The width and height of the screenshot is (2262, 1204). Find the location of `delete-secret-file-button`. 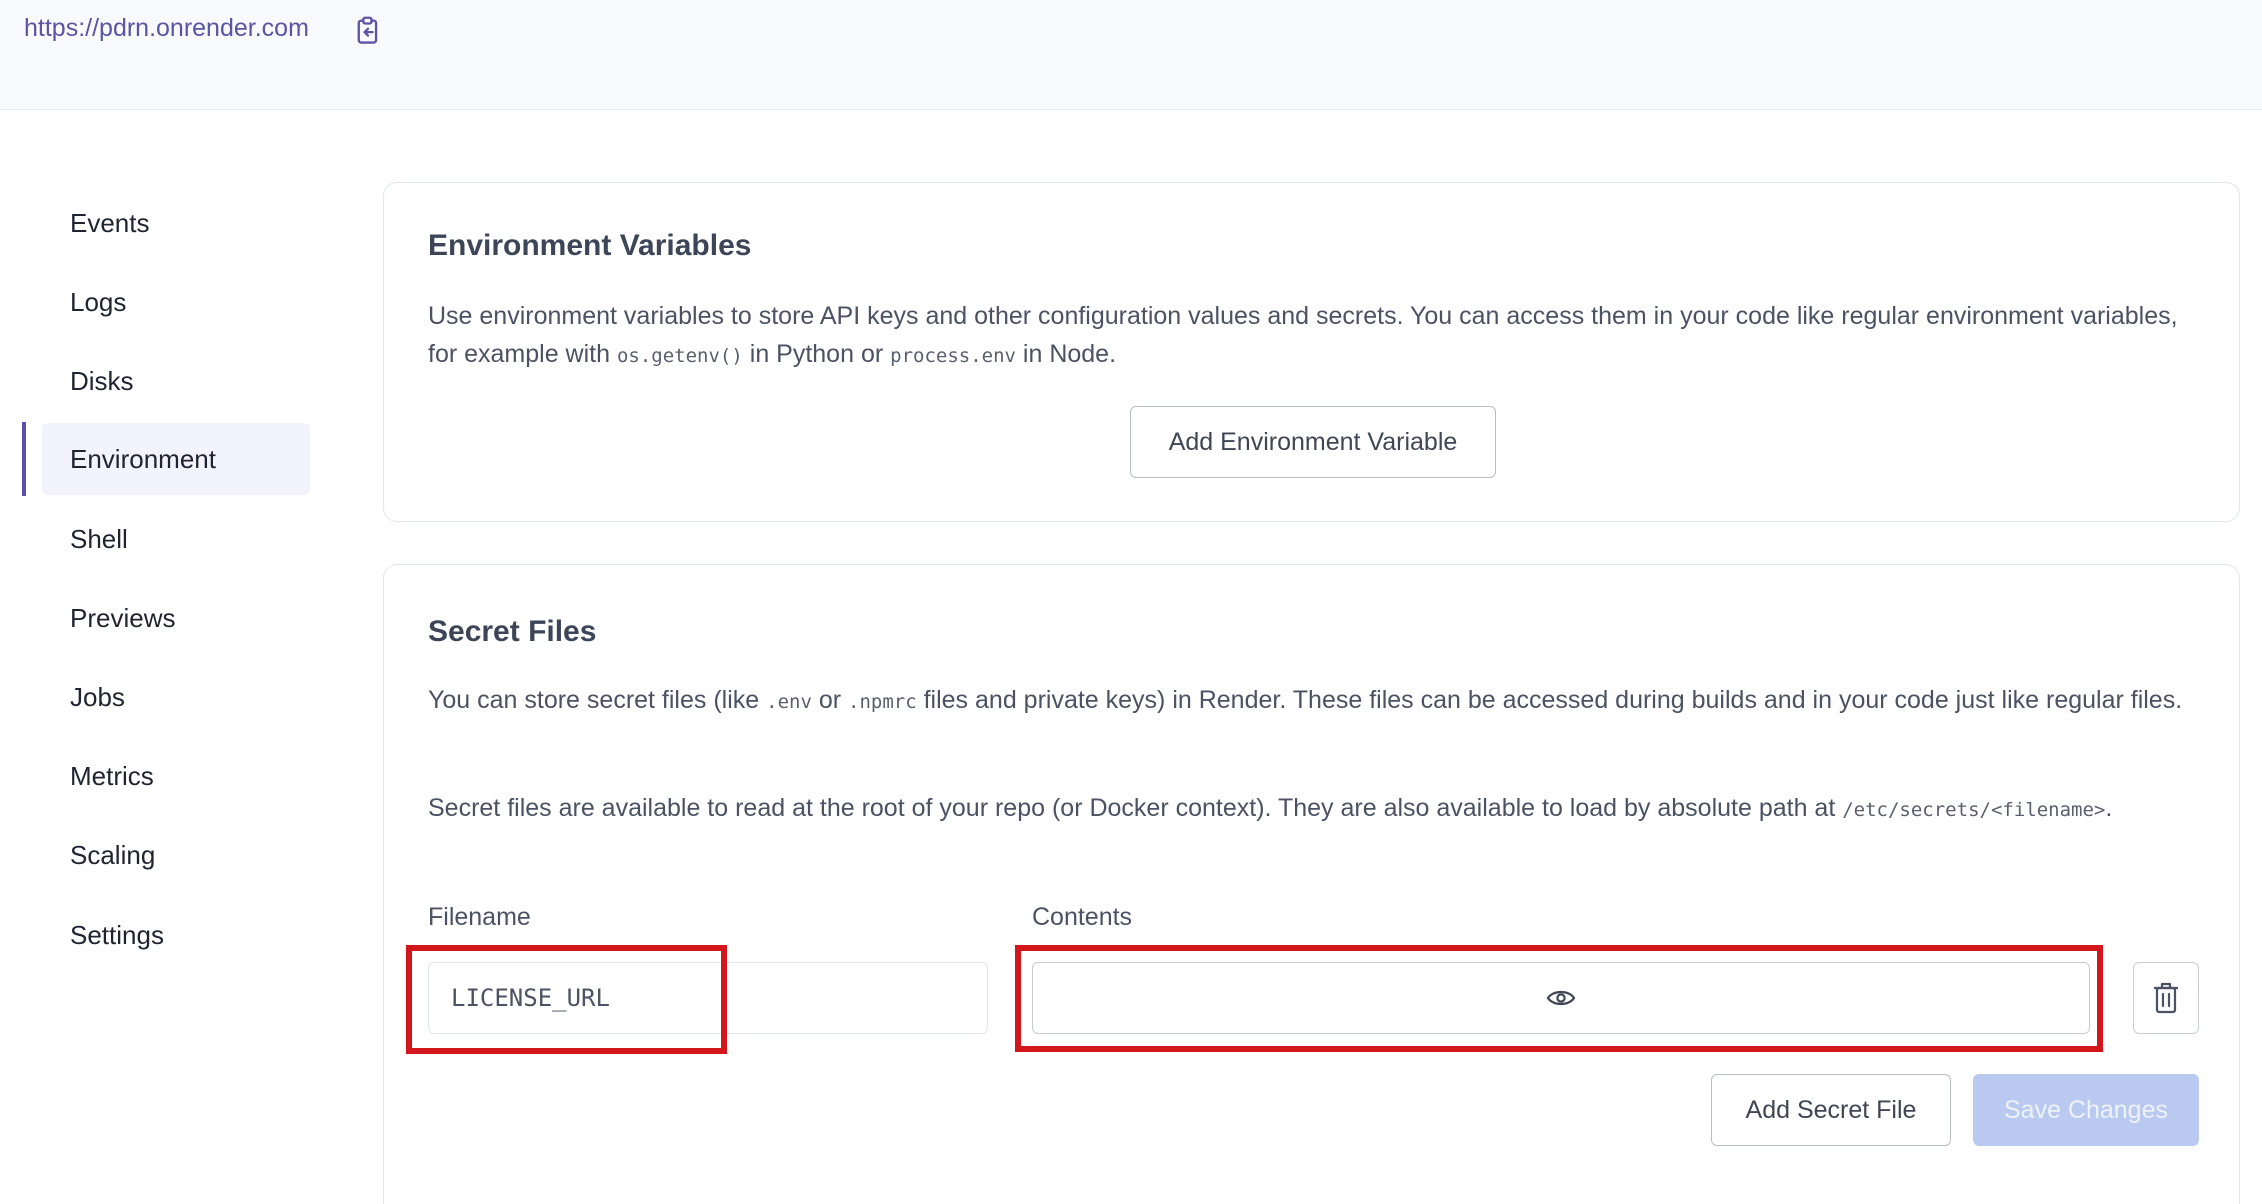

delete-secret-file-button is located at coordinates (2166, 998).